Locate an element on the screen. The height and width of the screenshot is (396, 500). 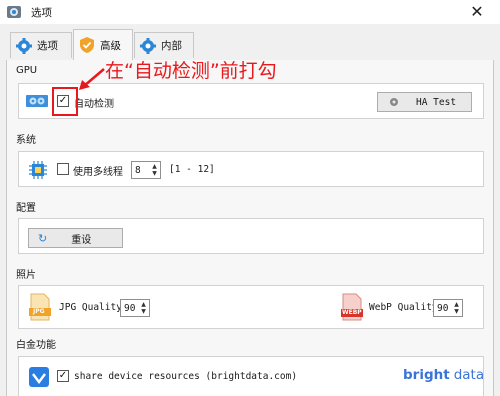
ha-test-label: HA Test is located at coordinates (436, 102).